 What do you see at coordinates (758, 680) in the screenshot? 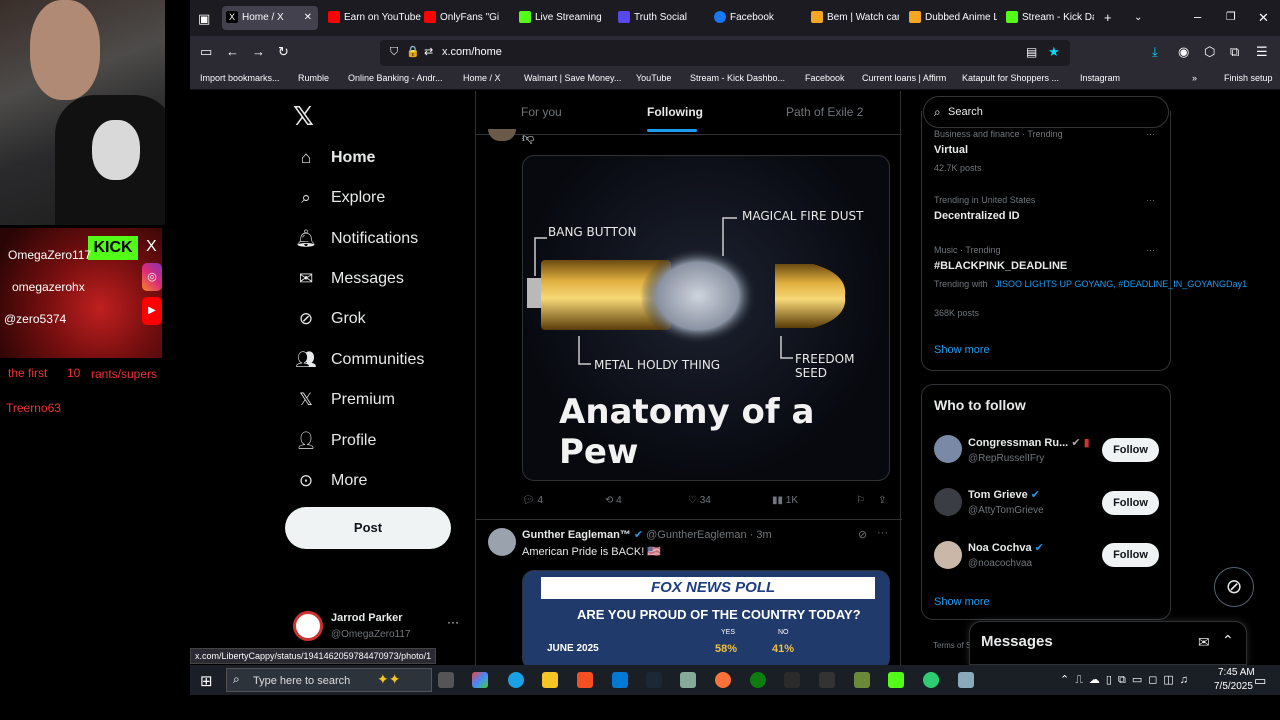
I see `xbox-icon` at bounding box center [758, 680].